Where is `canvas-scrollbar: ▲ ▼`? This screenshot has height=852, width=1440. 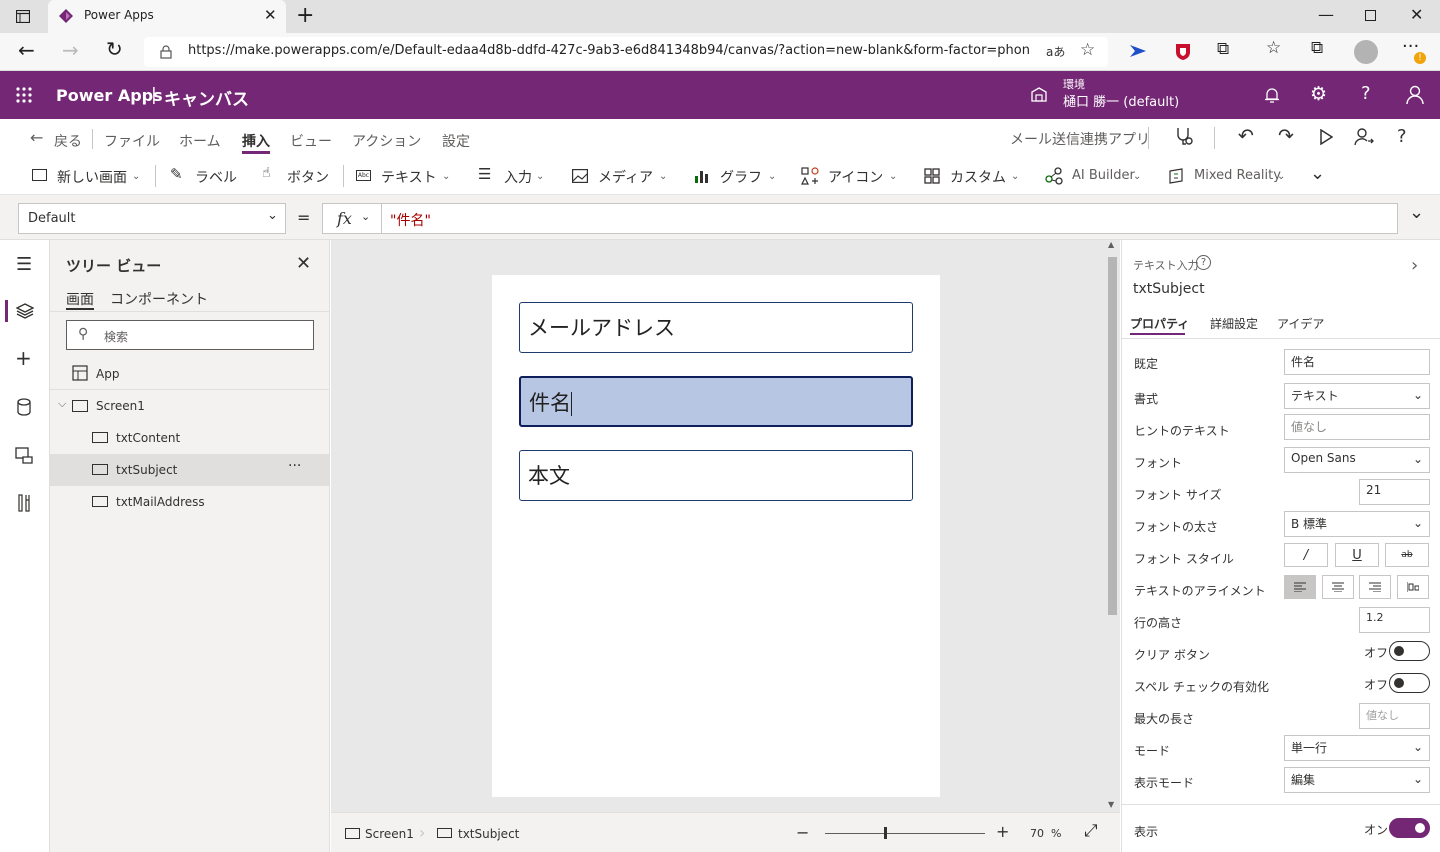 canvas-scrollbar: ▲ ▼ is located at coordinates (1112, 526).